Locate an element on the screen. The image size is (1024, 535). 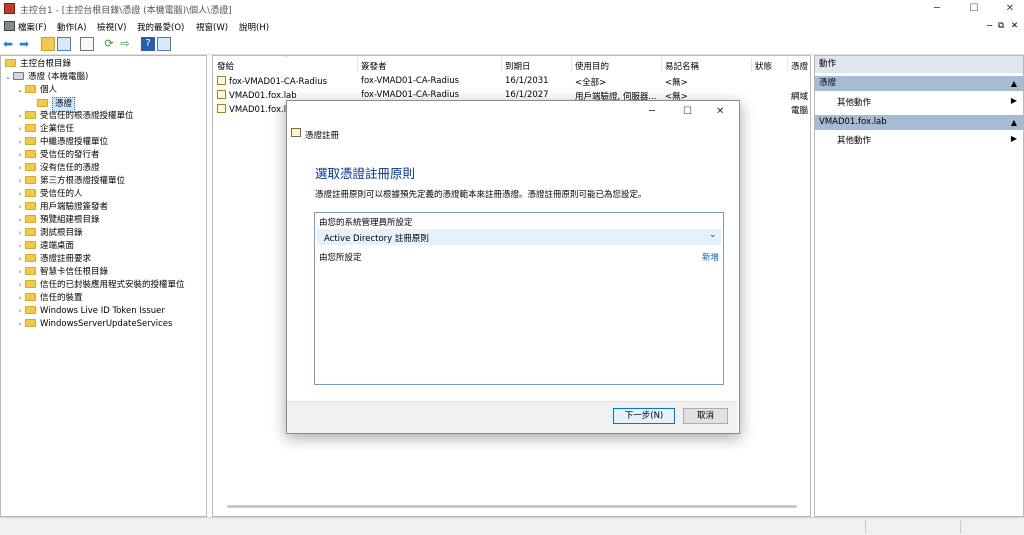
menu-view: 檢視(V) is located at coordinates (111, 27).